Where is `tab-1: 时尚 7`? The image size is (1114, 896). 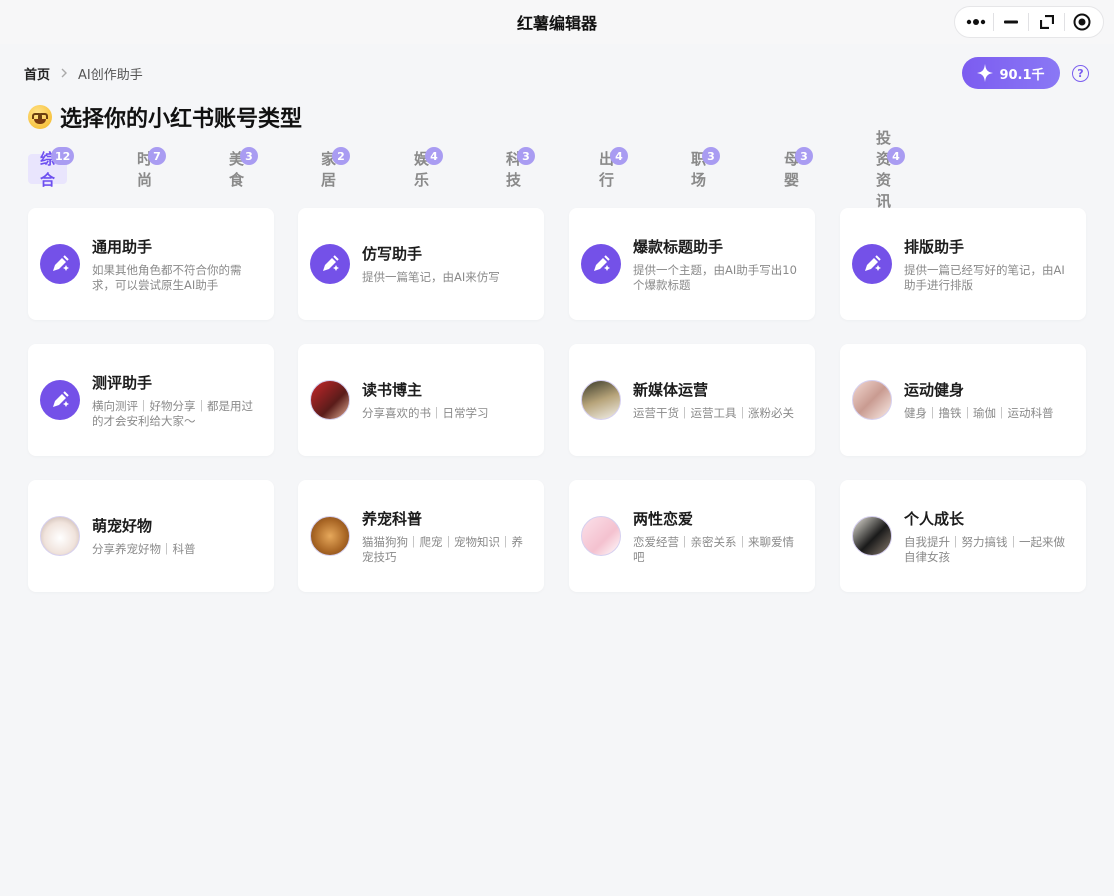 tab-1: 时尚 7 is located at coordinates (151, 168).